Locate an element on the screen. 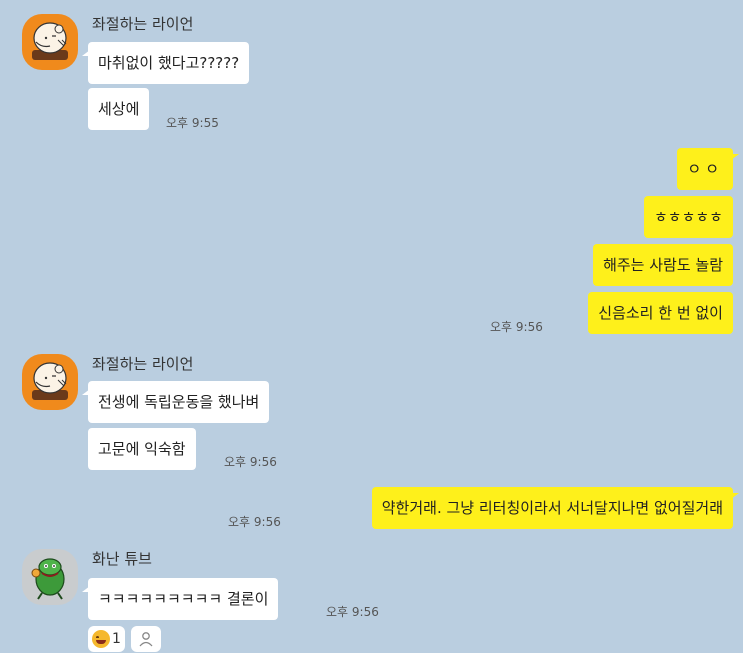 This screenshot has width=743, height=653. message-bubble: 약한거래. 그냥 리터칭이라서 서너달지나면 없어질거래 is located at coordinates (555, 508).